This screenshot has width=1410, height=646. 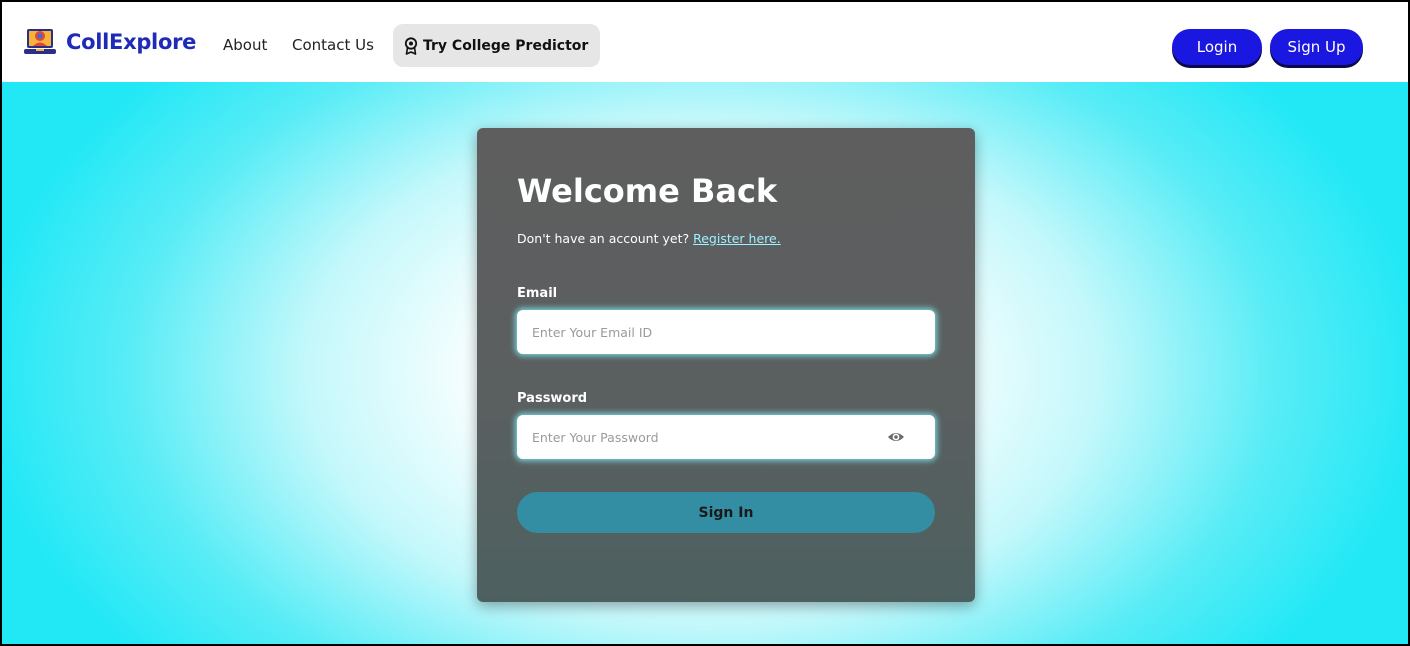 What do you see at coordinates (726, 512) in the screenshot?
I see `sign-in-button: Sign In` at bounding box center [726, 512].